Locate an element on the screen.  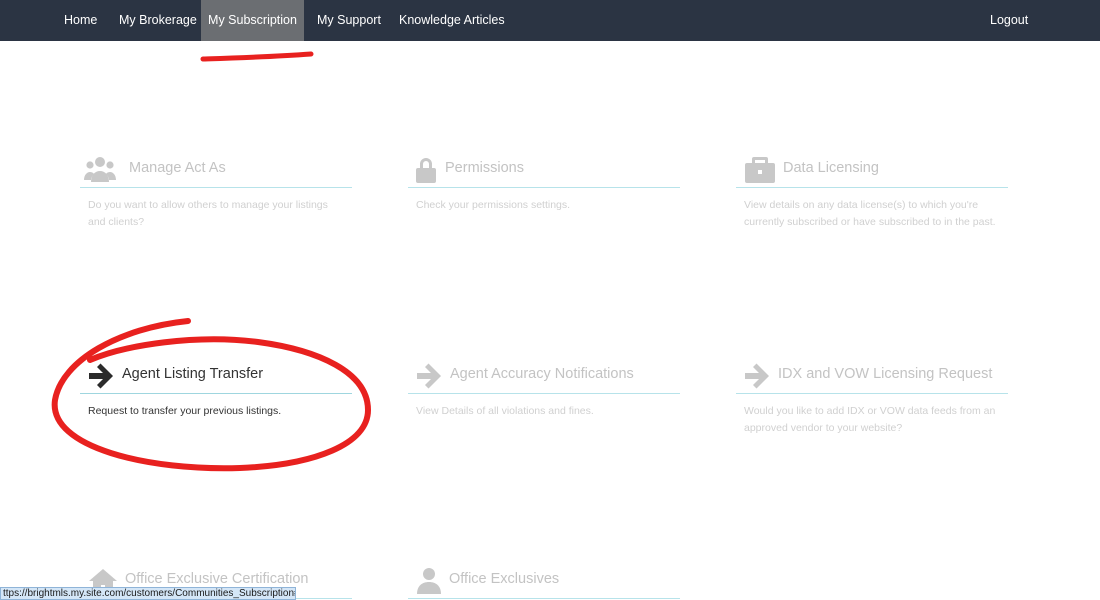
tile-header: Permissions is located at coordinates (544, 171).